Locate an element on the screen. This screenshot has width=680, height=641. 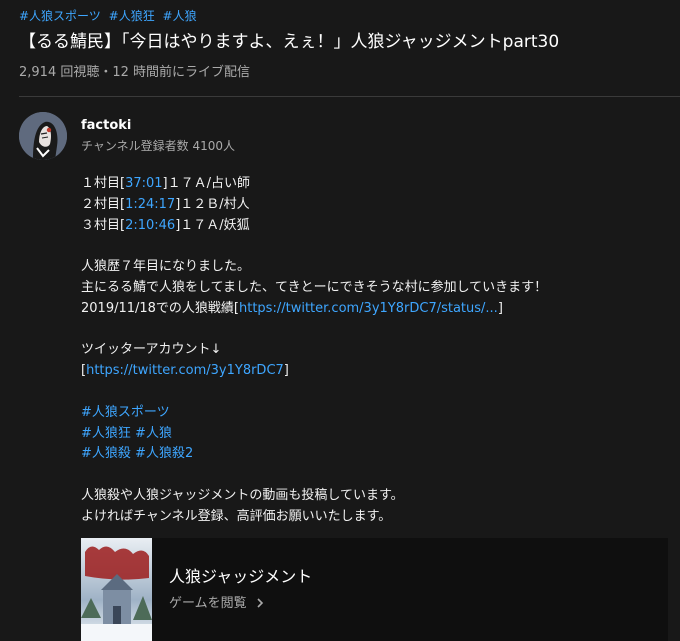
tag-line: #人狼狂 #人狼 is located at coordinates (376, 434).